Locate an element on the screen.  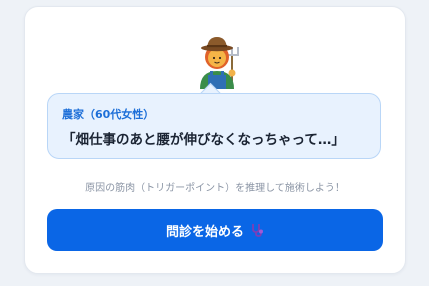
start-interview-button: 問診を始める is located at coordinates (215, 230).